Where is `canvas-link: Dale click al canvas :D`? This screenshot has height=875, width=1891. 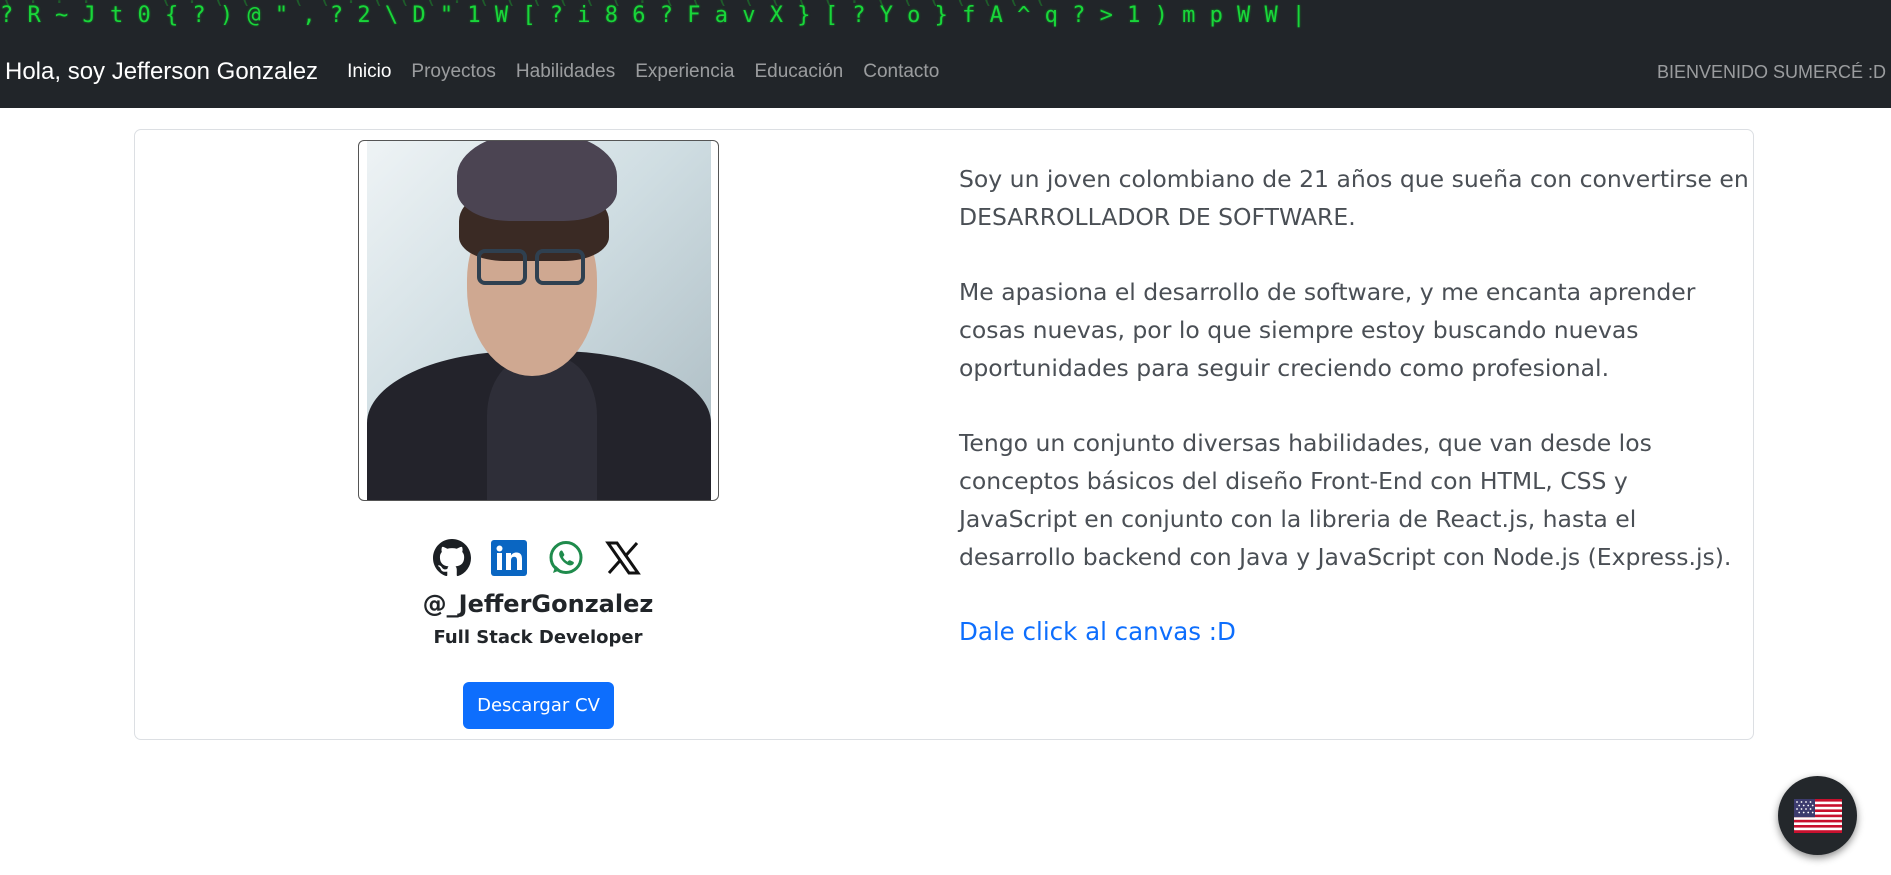 canvas-link: Dale click al canvas :D is located at coordinates (1097, 631).